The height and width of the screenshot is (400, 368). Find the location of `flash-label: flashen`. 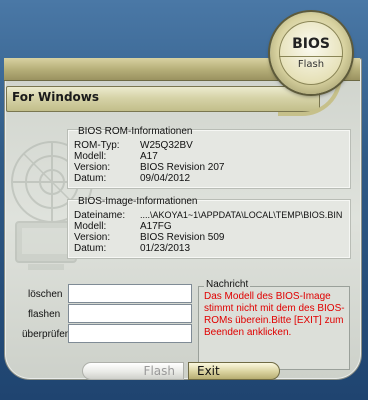

flash-label: flashen is located at coordinates (44, 314).